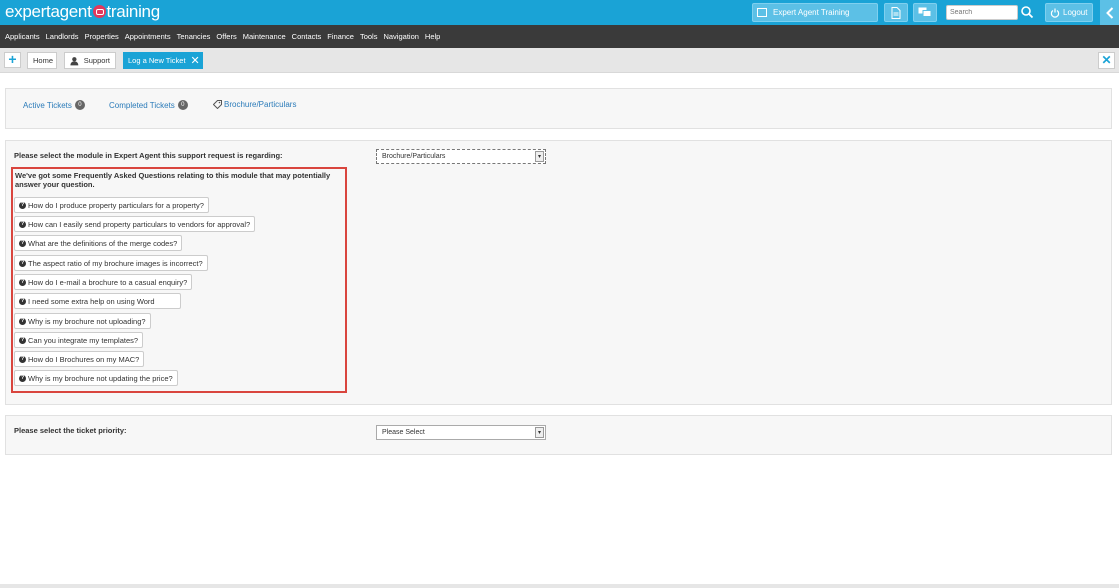 Image resolution: width=1119 pixels, height=588 pixels. Describe the element at coordinates (79, 105) in the screenshot. I see `active-count-badge: 0` at that location.